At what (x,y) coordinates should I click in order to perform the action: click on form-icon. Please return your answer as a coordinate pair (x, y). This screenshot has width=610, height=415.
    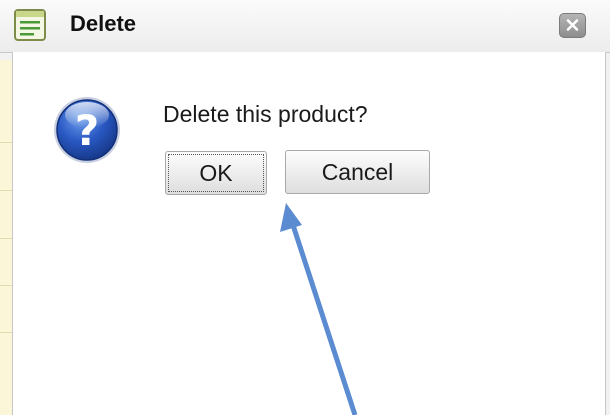
    Looking at the image, I should click on (30, 25).